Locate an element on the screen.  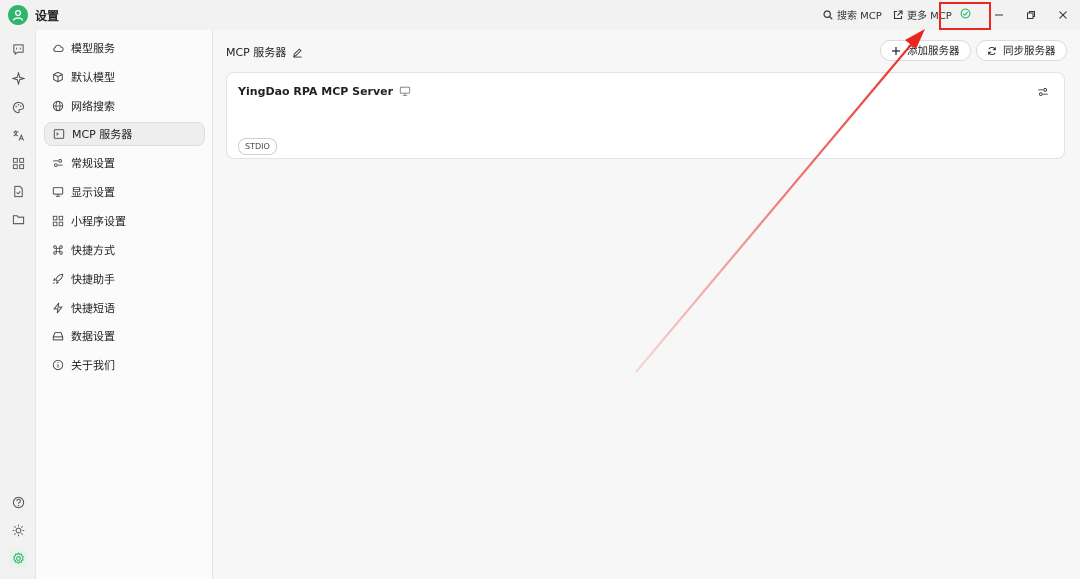
restore-button is located at coordinates (1031, 15).